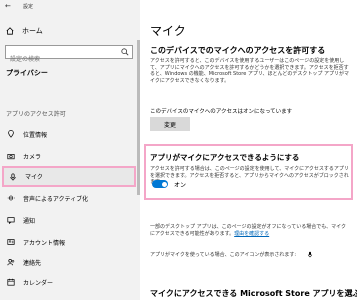 Image resolution: width=357 pixels, height=300 pixels. Describe the element at coordinates (10, 31) in the screenshot. I see `home-icon` at that location.